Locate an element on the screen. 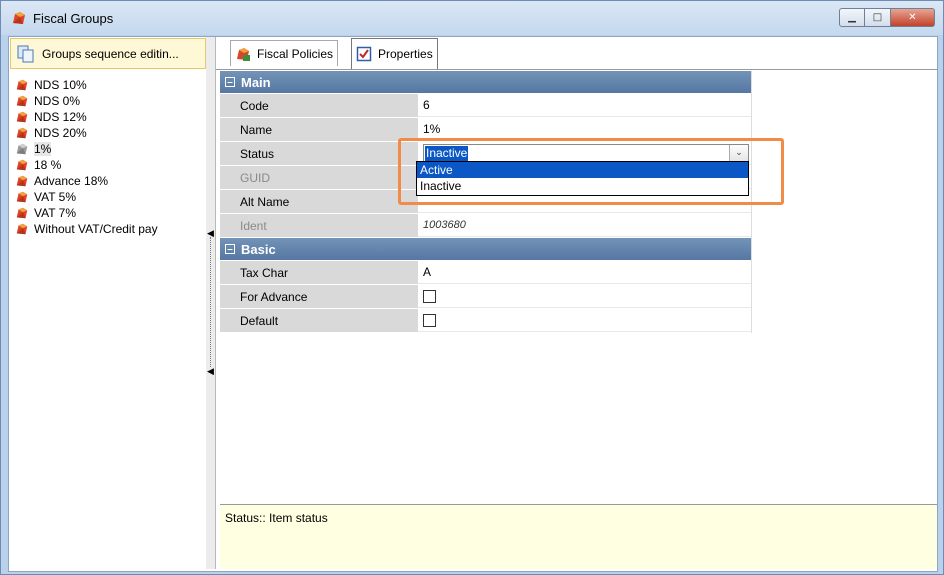 Image resolution: width=944 pixels, height=575 pixels. tab-strip: Fiscal Policies Properties is located at coordinates (576, 53).